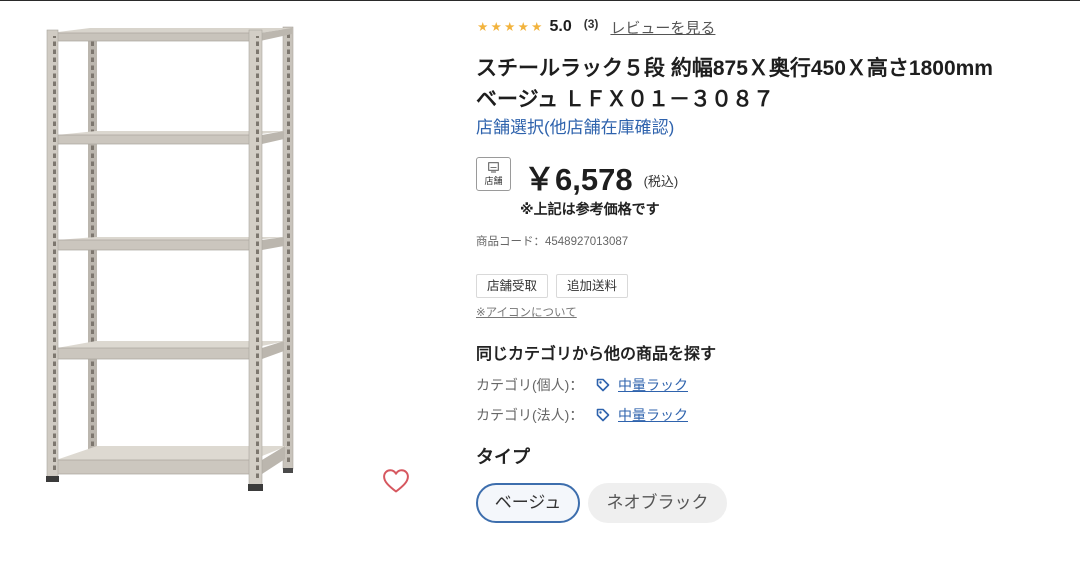 The height and width of the screenshot is (573, 1080). Describe the element at coordinates (596, 354) in the screenshot. I see `category-search-heading: 同じカテゴリから他の商品を探す` at that location.